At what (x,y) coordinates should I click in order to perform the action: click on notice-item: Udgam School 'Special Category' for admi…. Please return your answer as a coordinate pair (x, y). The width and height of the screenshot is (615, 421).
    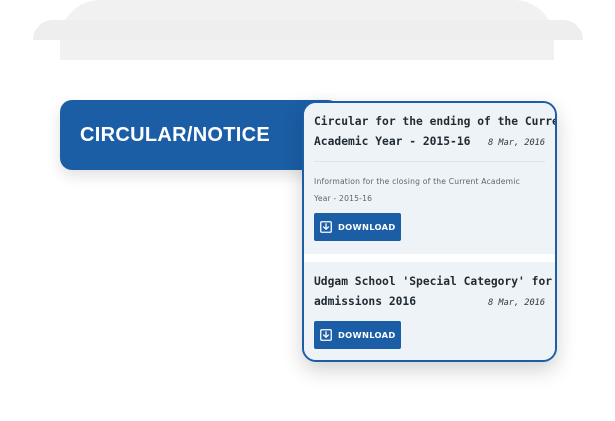
    Looking at the image, I should click on (429, 311).